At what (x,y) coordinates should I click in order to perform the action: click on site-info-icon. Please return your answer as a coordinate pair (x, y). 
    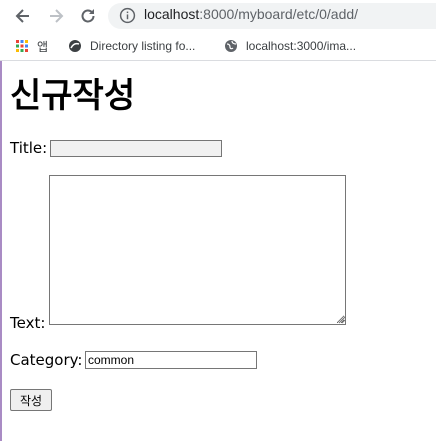
    Looking at the image, I should click on (127, 15).